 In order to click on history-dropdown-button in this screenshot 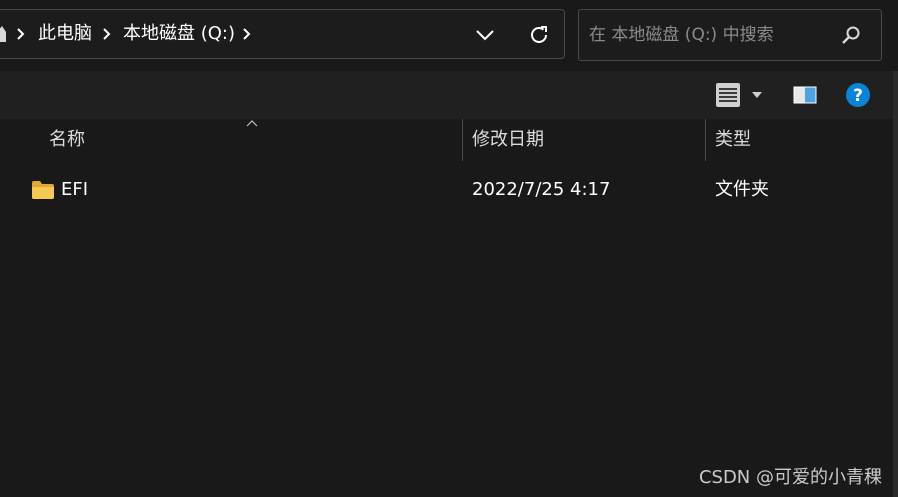, I will do `click(485, 35)`.